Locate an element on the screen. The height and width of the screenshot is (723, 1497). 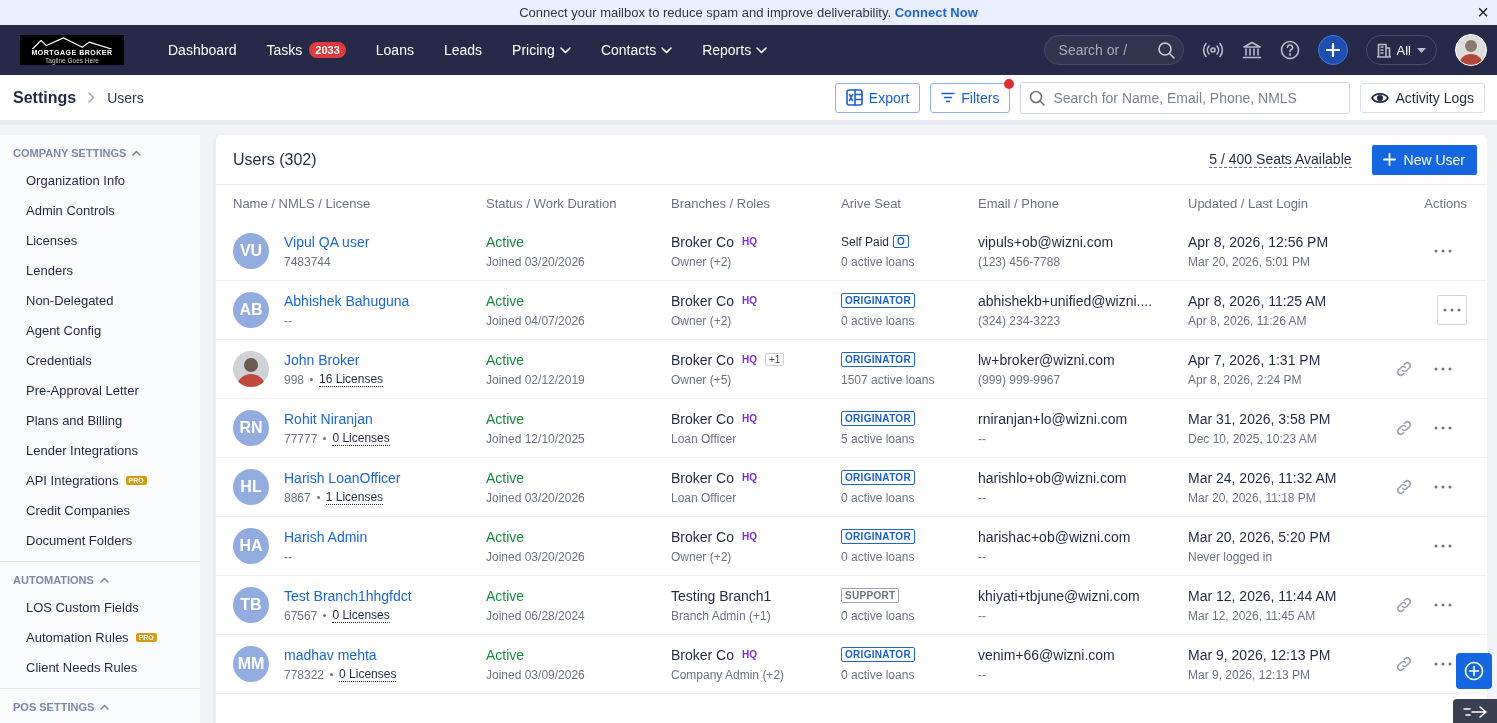
nmls-number: -- is located at coordinates (288, 556).